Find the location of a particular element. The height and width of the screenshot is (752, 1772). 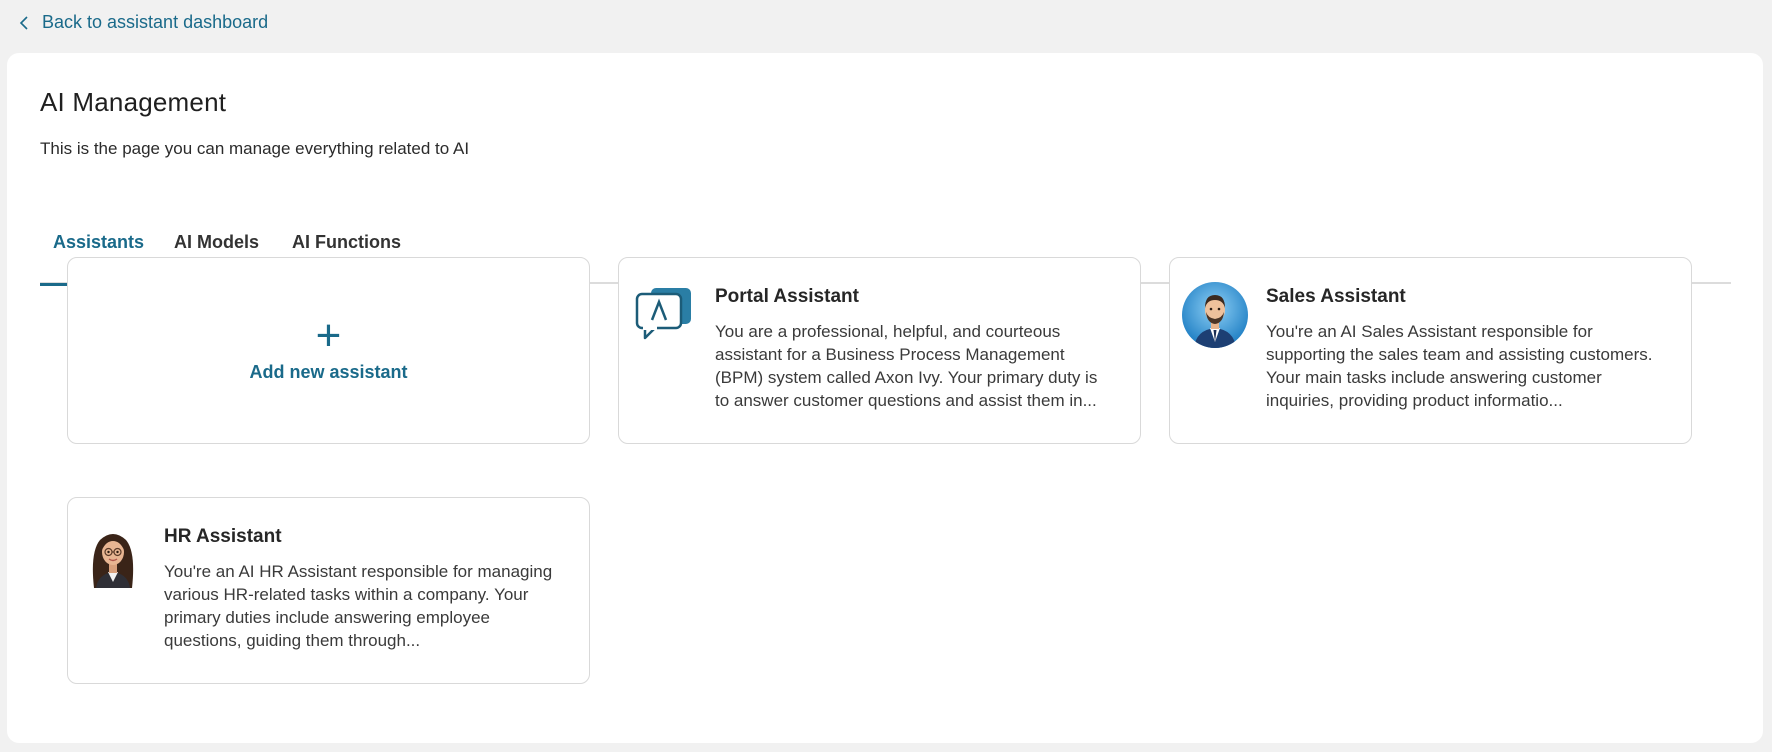

assistant-name: Portal Assistant is located at coordinates (787, 296).